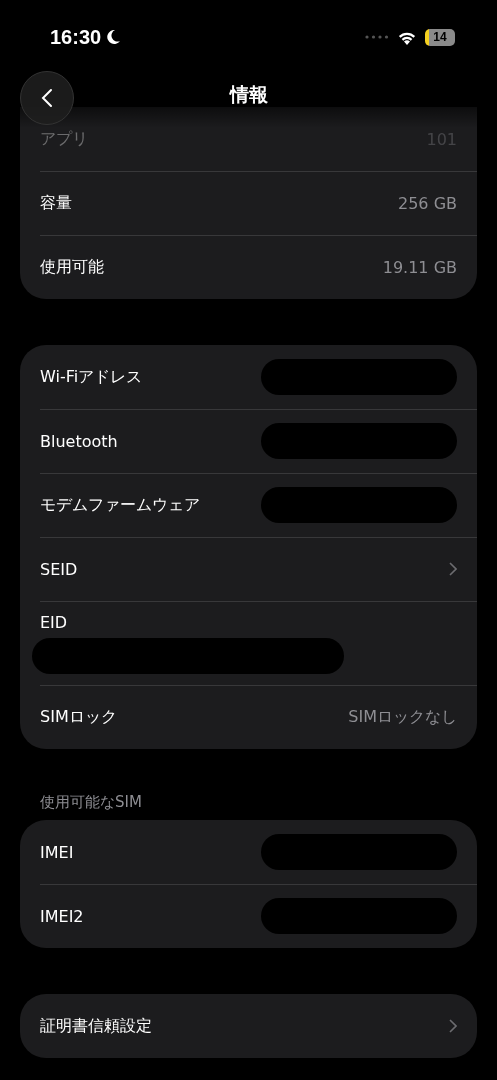  Describe the element at coordinates (54, 622) in the screenshot. I see `row-label: EID` at that location.